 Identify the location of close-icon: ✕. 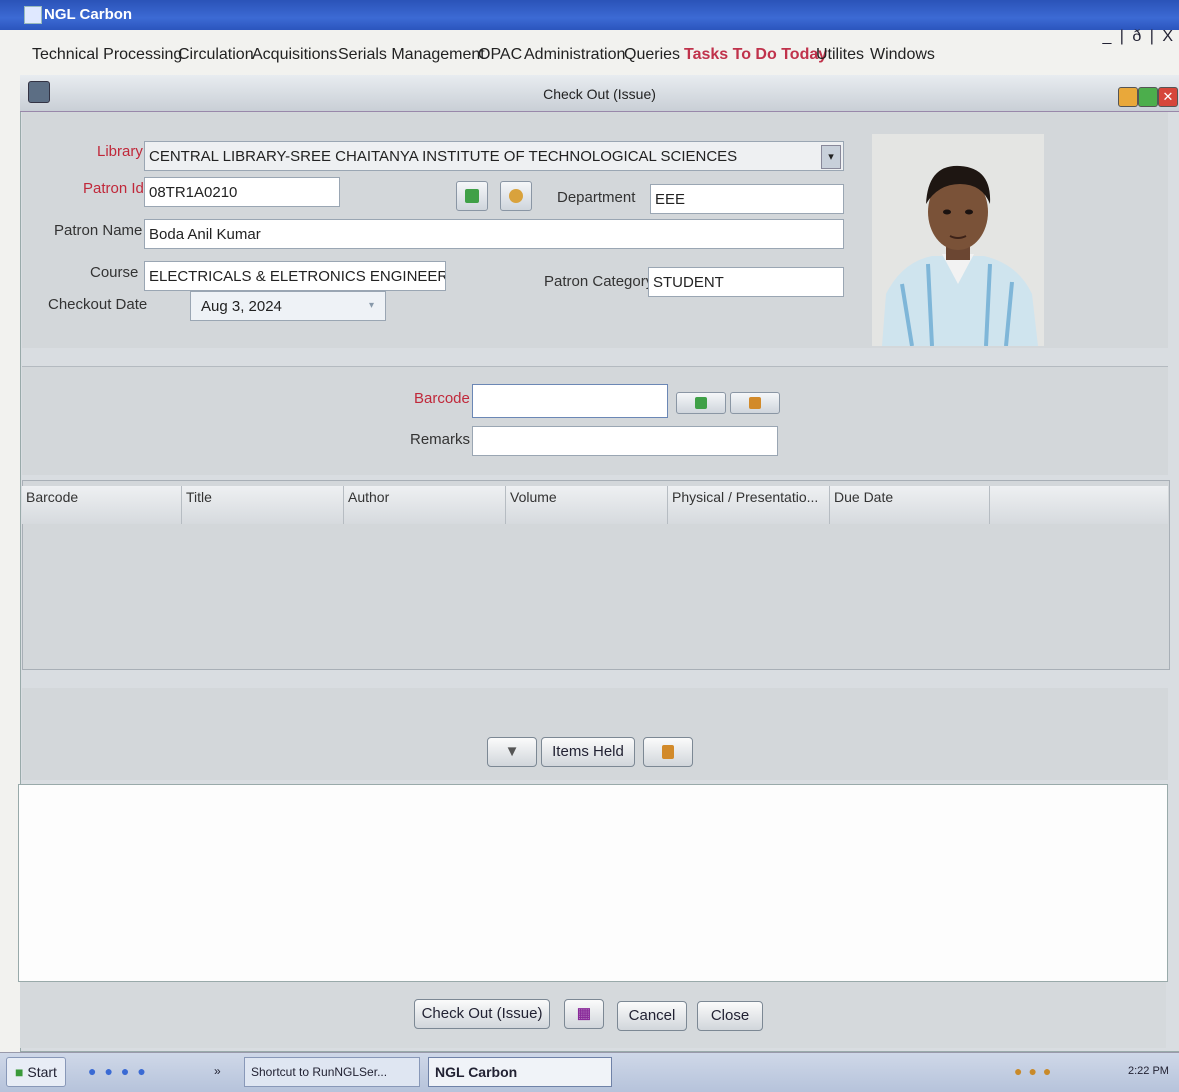
(1168, 97).